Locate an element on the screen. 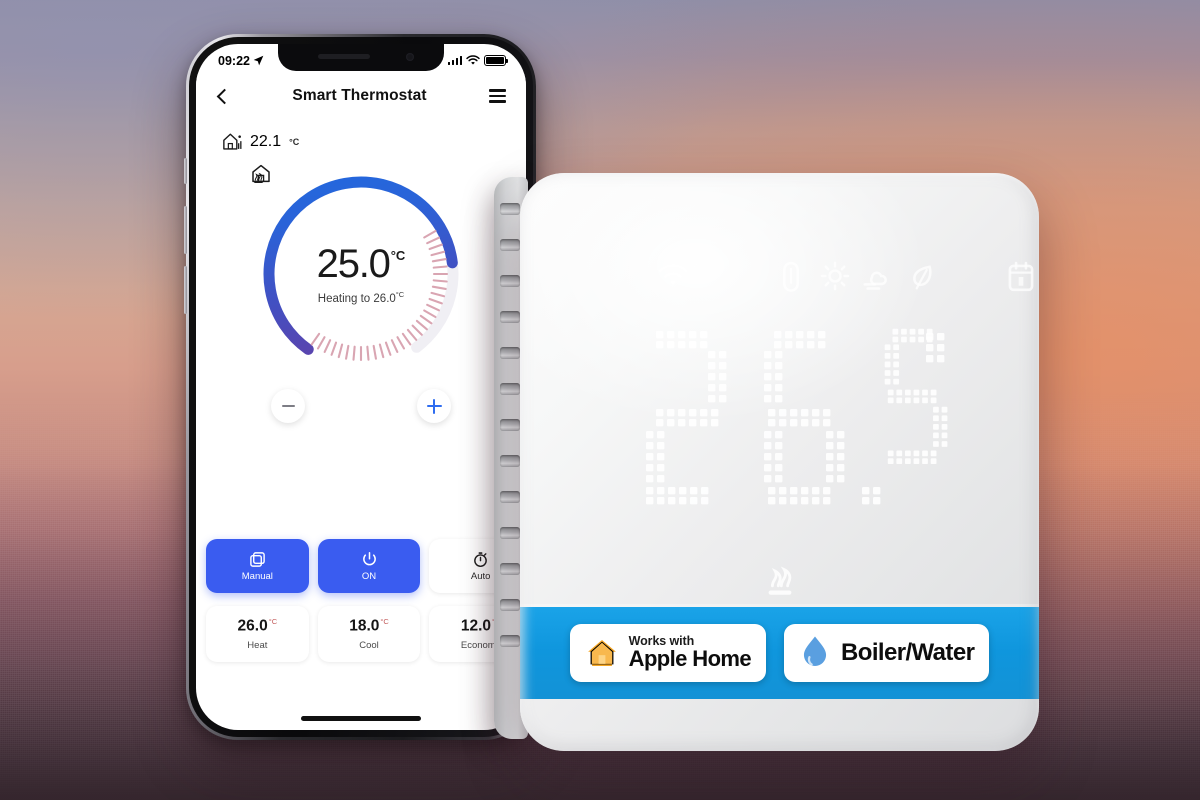  status-bar: 09:22 is located at coordinates (361, 59).